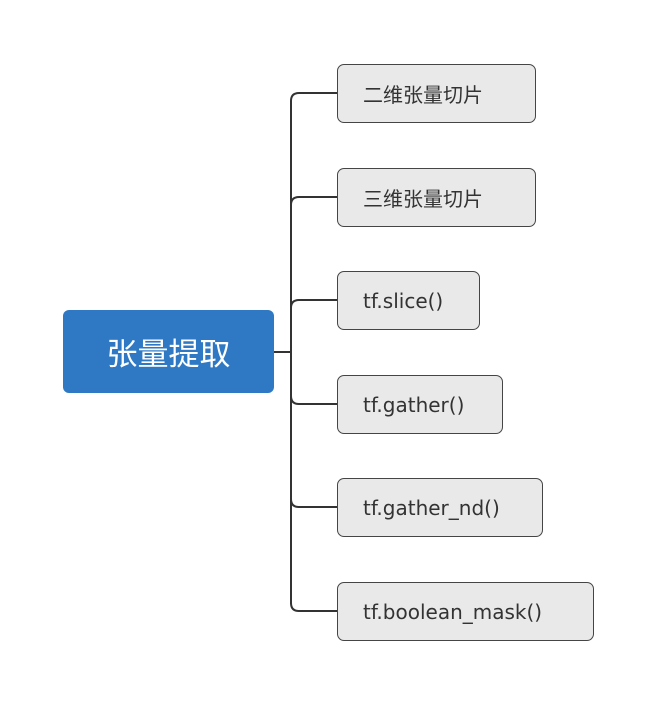 Image resolution: width=655 pixels, height=703 pixels. I want to click on subtopic-tf-gather: tf.gather(), so click(420, 404).